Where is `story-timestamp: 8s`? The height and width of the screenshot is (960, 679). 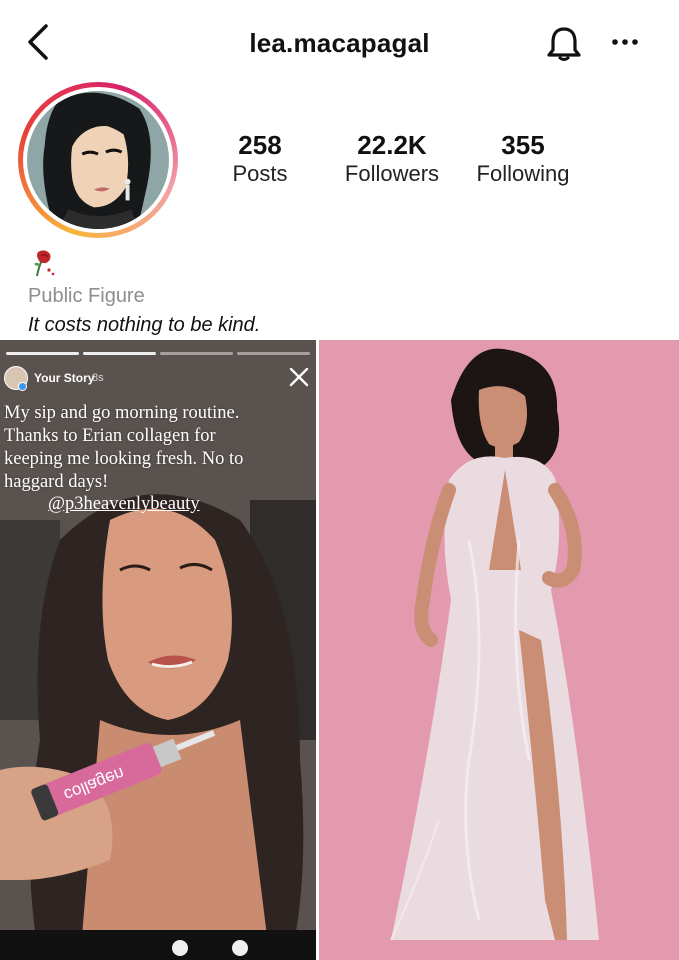 story-timestamp: 8s is located at coordinates (98, 378).